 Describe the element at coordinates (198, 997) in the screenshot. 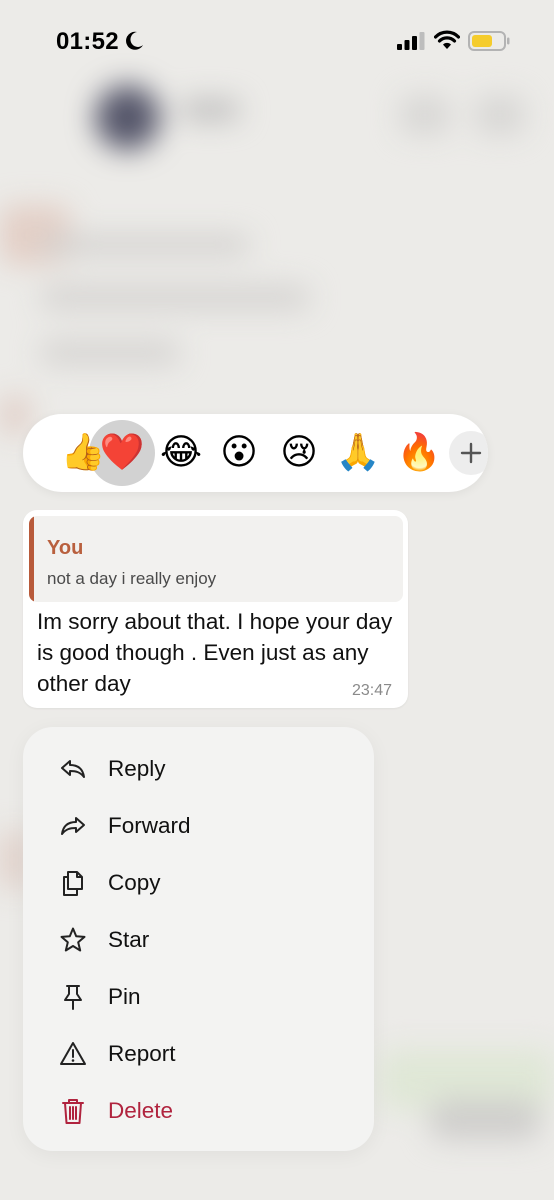

I see `menu-item-pin: Pin` at that location.